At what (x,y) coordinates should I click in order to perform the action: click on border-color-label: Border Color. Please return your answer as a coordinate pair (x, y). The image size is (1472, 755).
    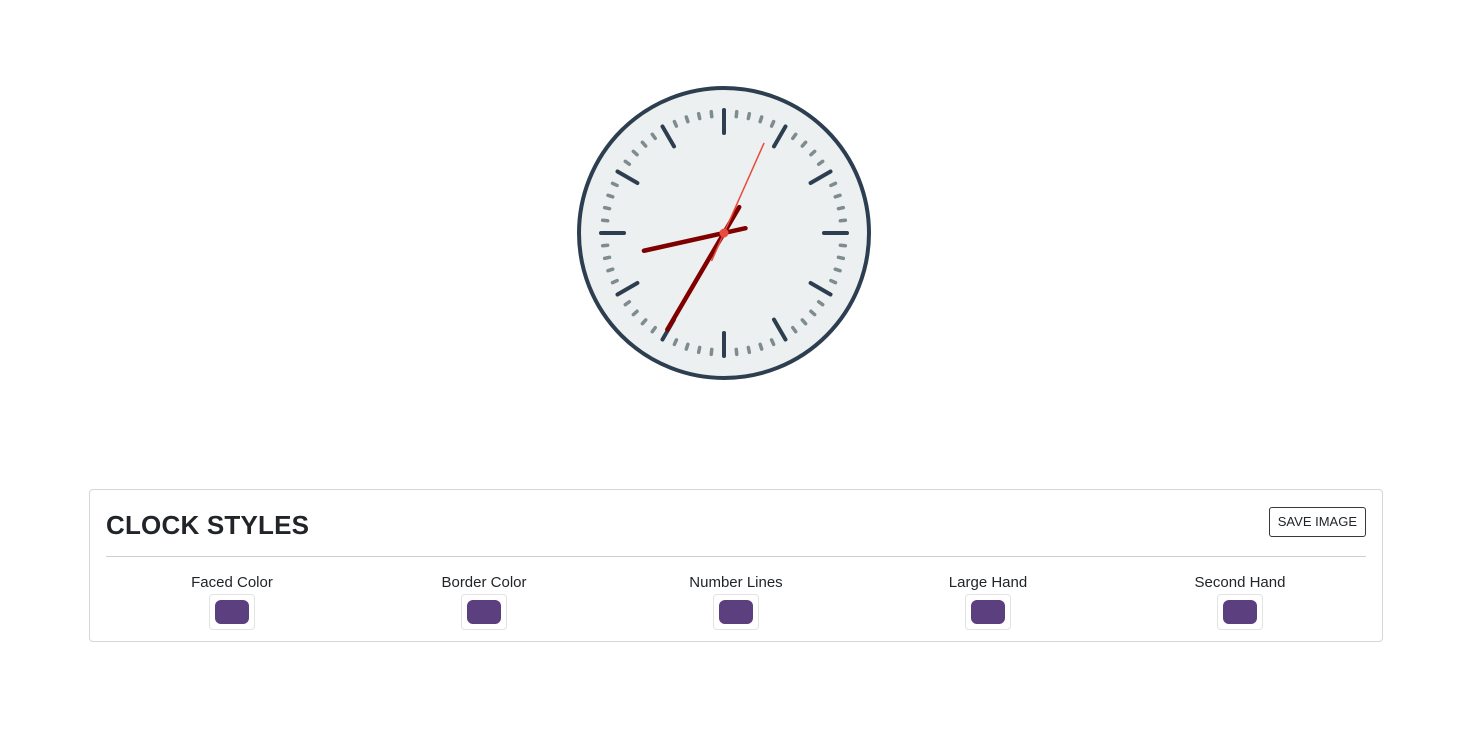
    Looking at the image, I should click on (484, 582).